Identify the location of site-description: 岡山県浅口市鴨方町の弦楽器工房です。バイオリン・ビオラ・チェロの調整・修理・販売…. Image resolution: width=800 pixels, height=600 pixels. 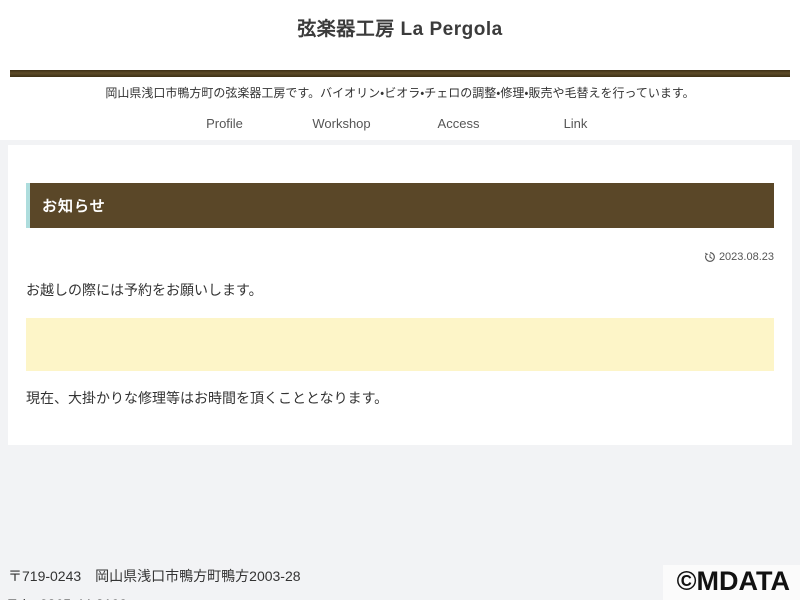
(400, 93).